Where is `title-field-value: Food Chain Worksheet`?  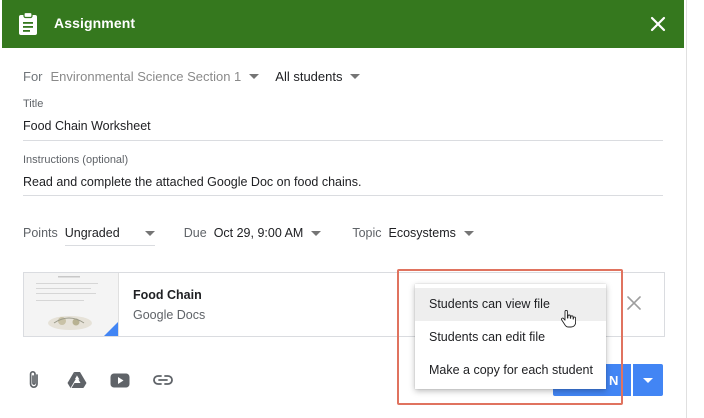 title-field-value: Food Chain Worksheet is located at coordinates (343, 126).